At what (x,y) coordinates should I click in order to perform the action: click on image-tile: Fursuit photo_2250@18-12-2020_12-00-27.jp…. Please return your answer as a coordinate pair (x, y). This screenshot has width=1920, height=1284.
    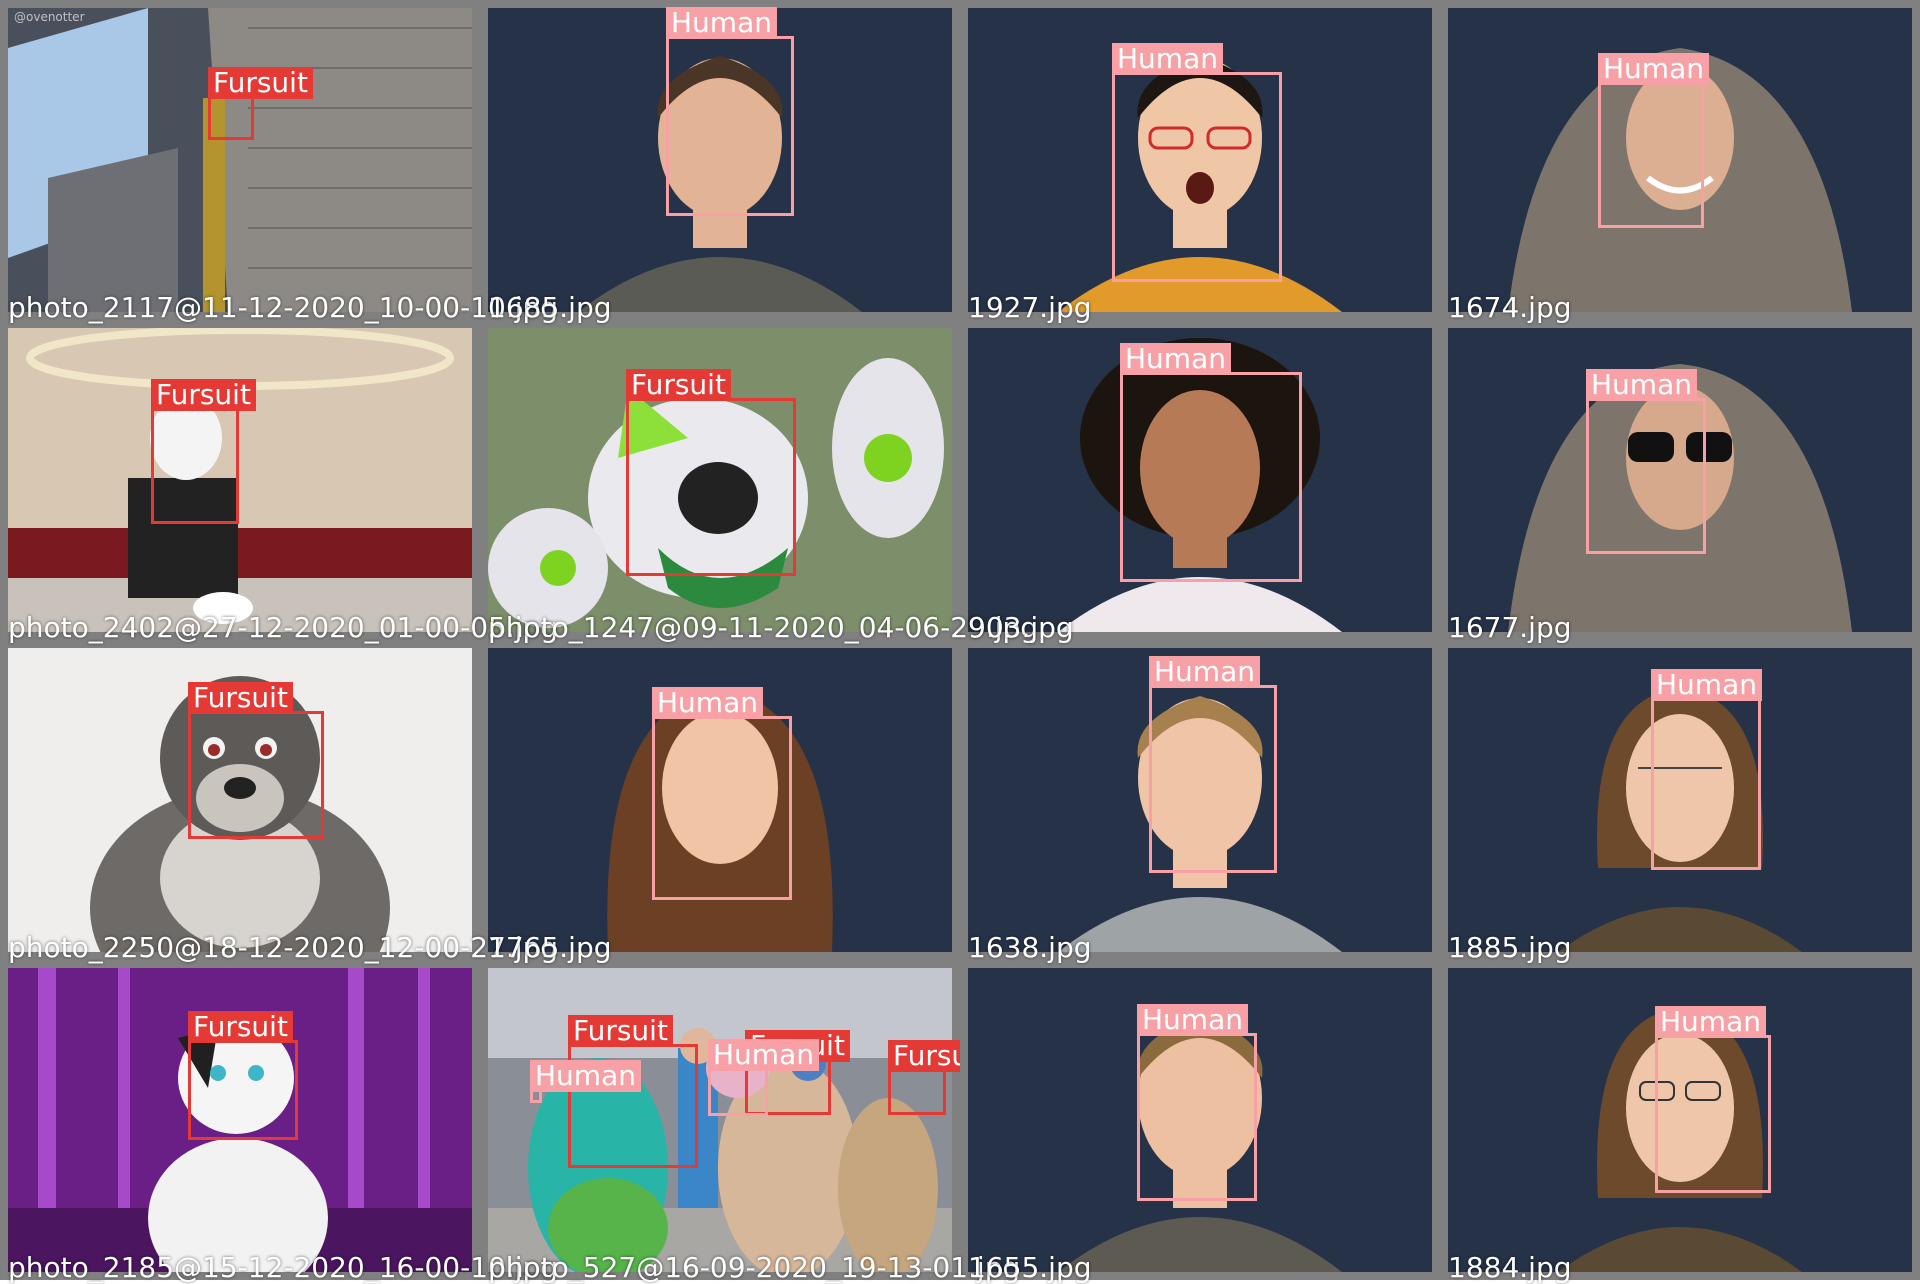
    Looking at the image, I should click on (279, 802).